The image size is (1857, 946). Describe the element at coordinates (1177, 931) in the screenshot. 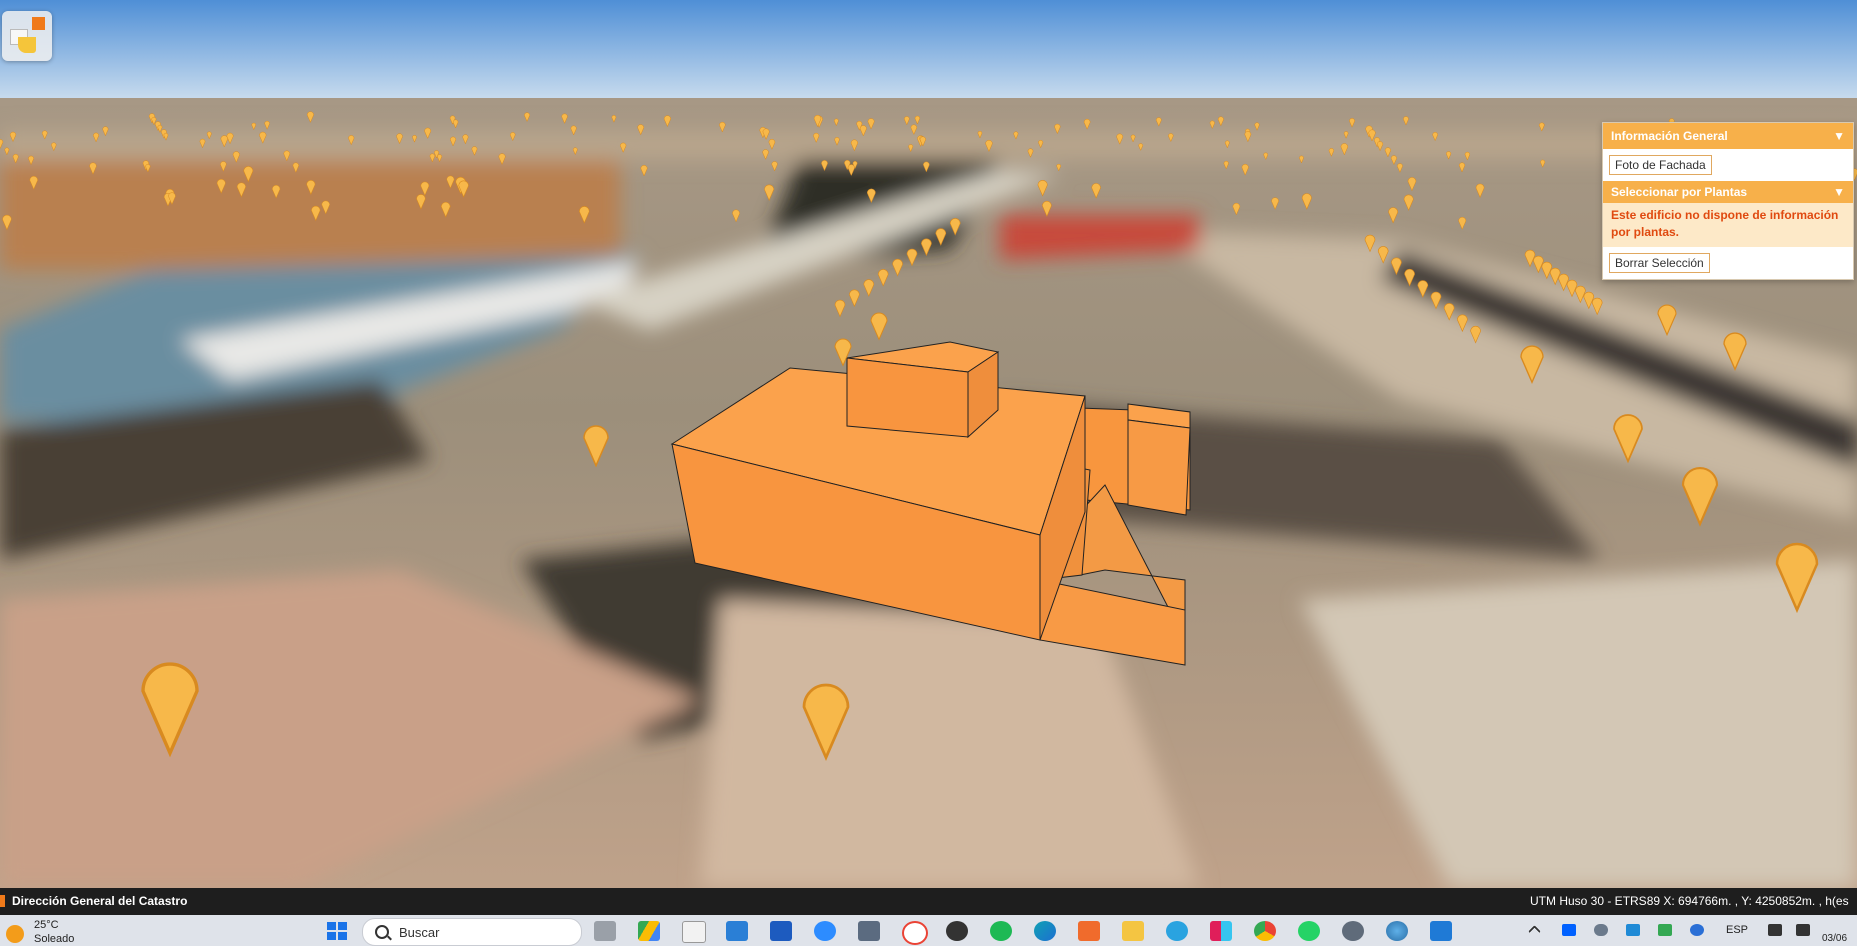

I see `telegram-icon` at that location.